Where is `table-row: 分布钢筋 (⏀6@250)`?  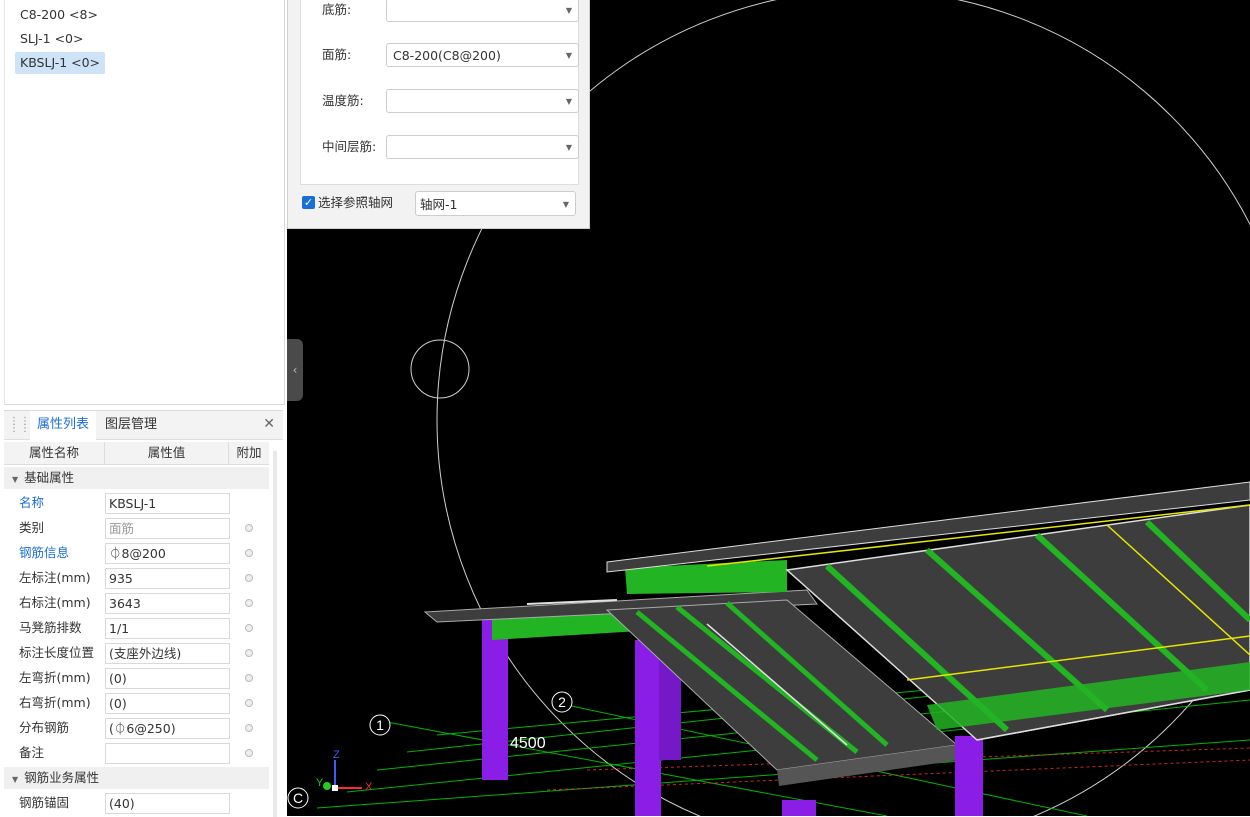 table-row: 分布钢筋 (⏀6@250) is located at coordinates (136, 727).